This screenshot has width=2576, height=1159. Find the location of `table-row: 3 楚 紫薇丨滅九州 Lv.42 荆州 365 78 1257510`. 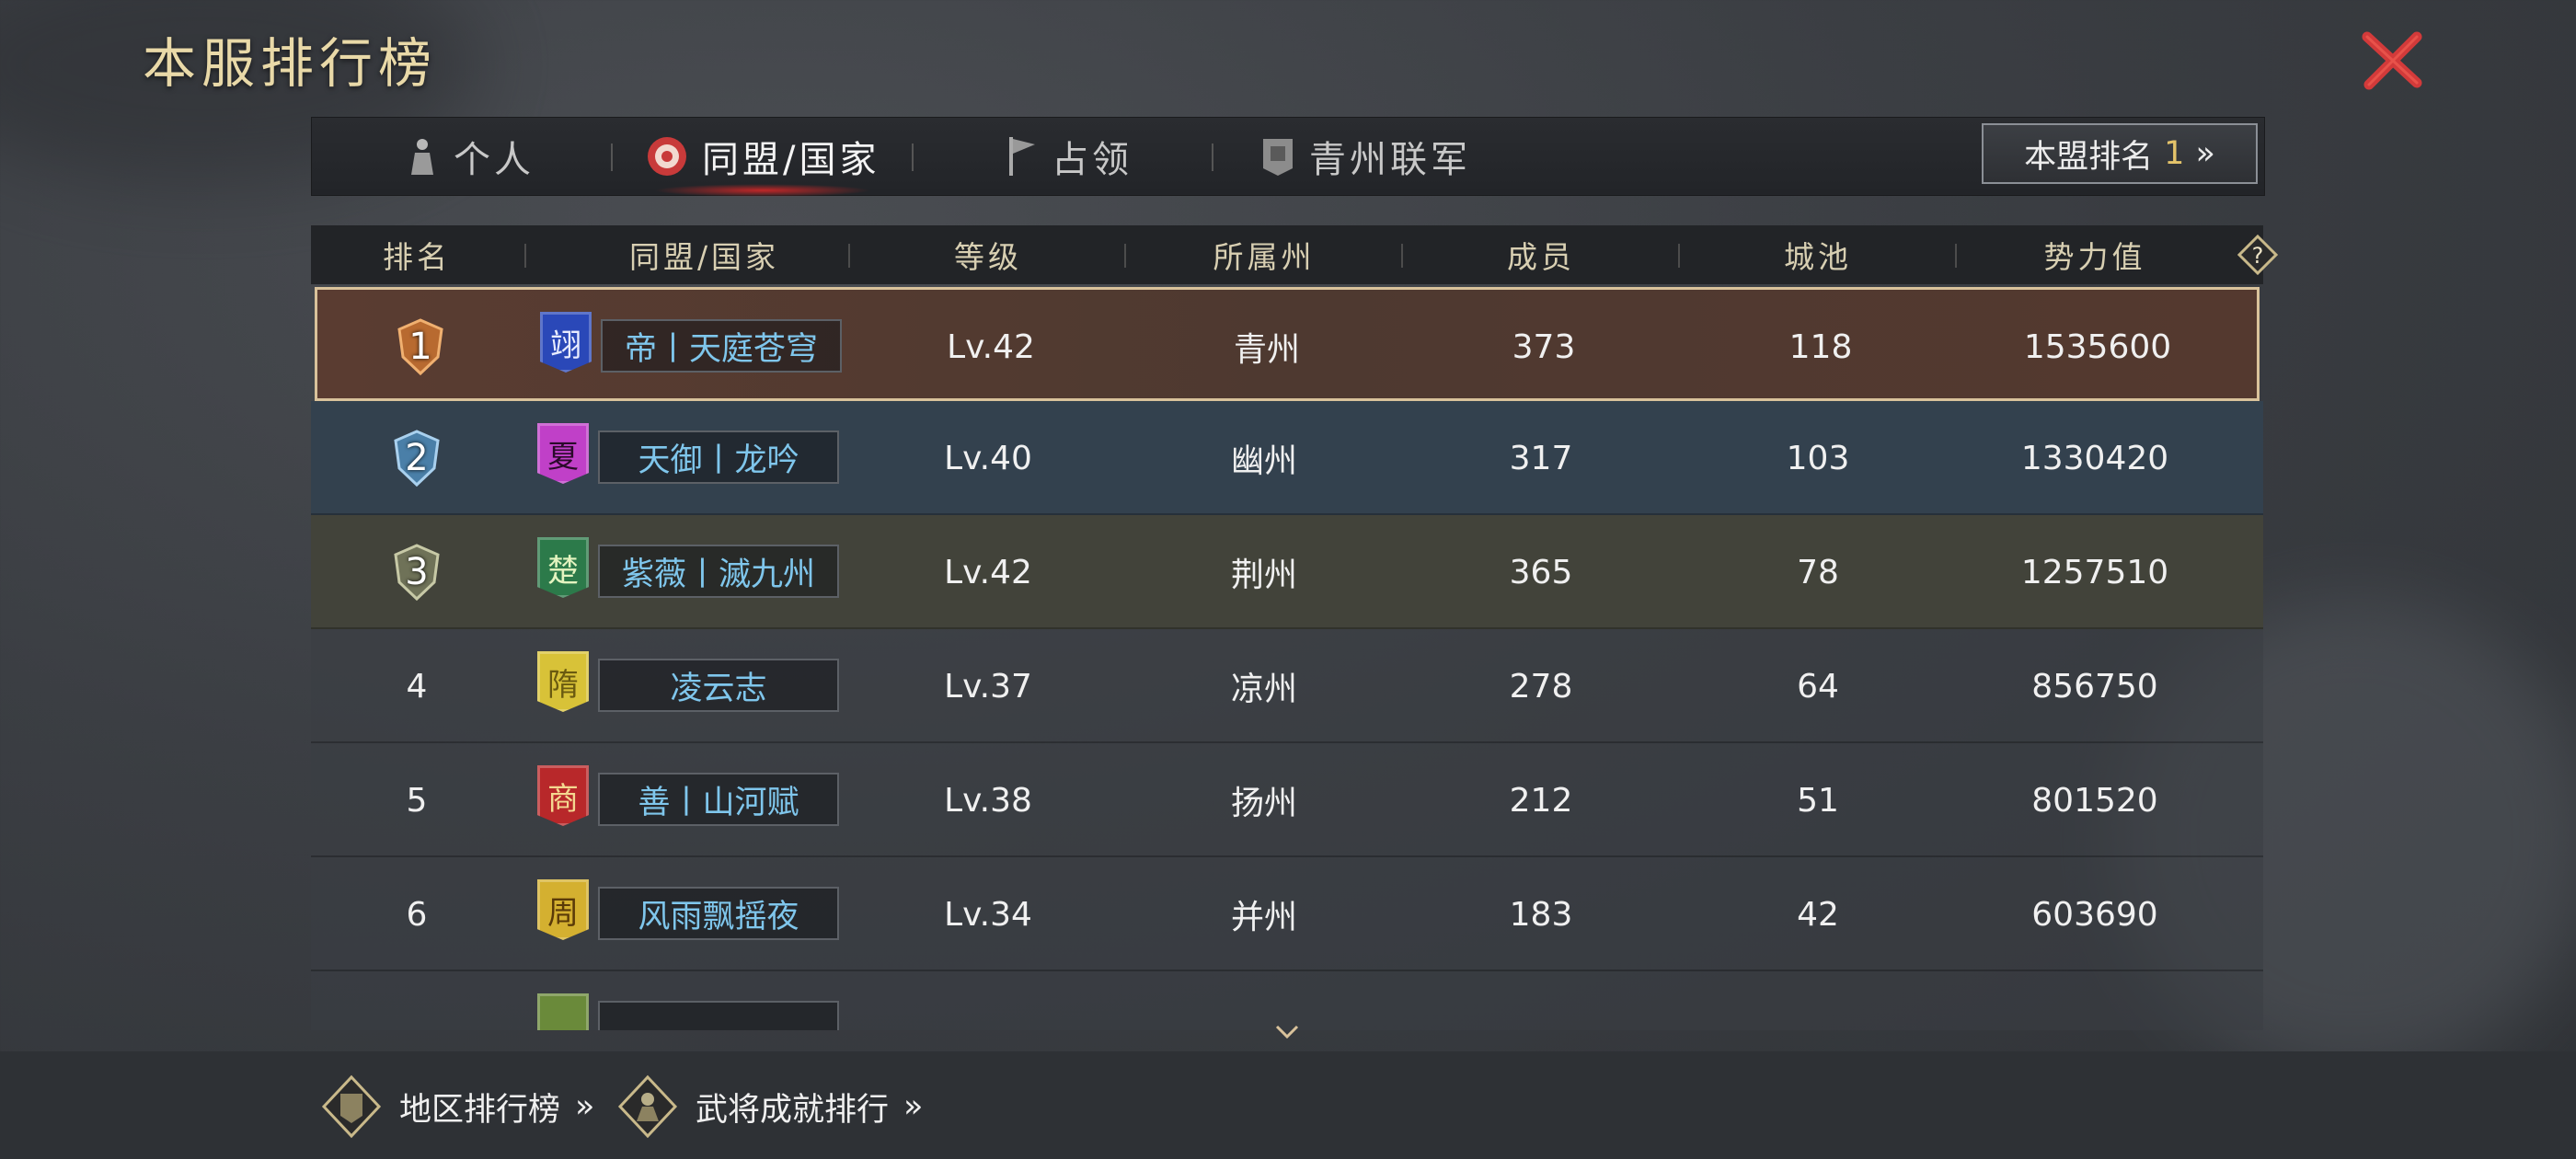

table-row: 3 楚 紫薇丨滅九州 Lv.42 荆州 365 78 1257510 is located at coordinates (1287, 572).